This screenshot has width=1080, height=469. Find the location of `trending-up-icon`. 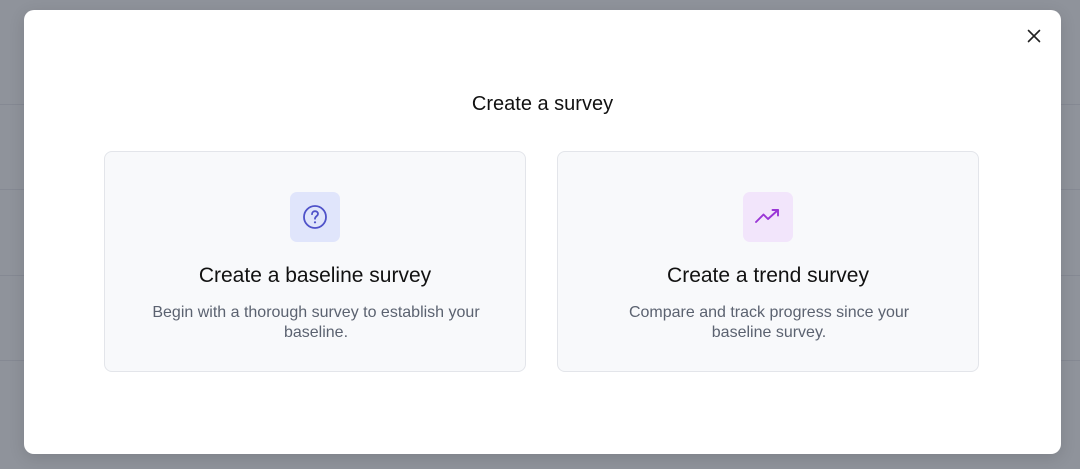

trending-up-icon is located at coordinates (767, 216).